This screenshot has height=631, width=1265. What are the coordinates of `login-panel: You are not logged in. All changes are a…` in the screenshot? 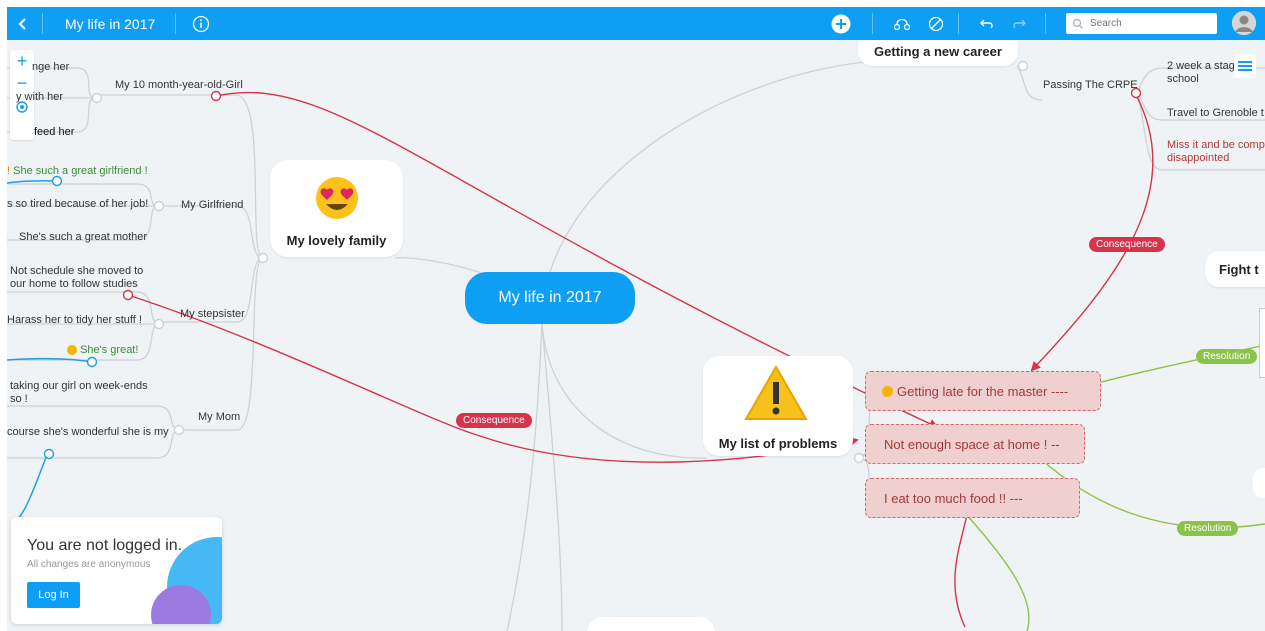 It's located at (116, 570).